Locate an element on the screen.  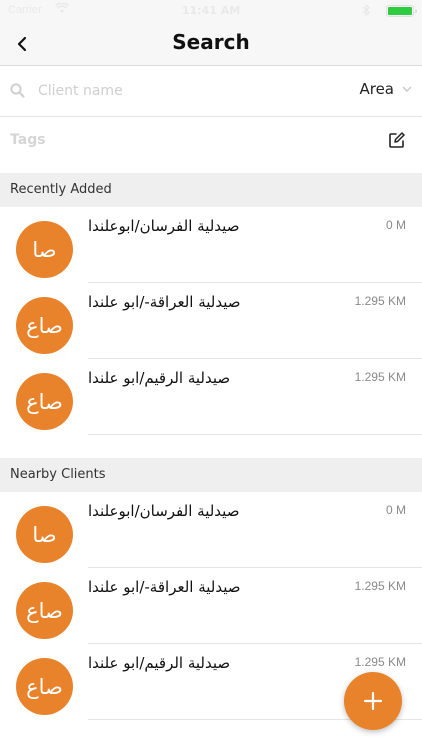
section-header-recent: Recently Added is located at coordinates (211, 190).